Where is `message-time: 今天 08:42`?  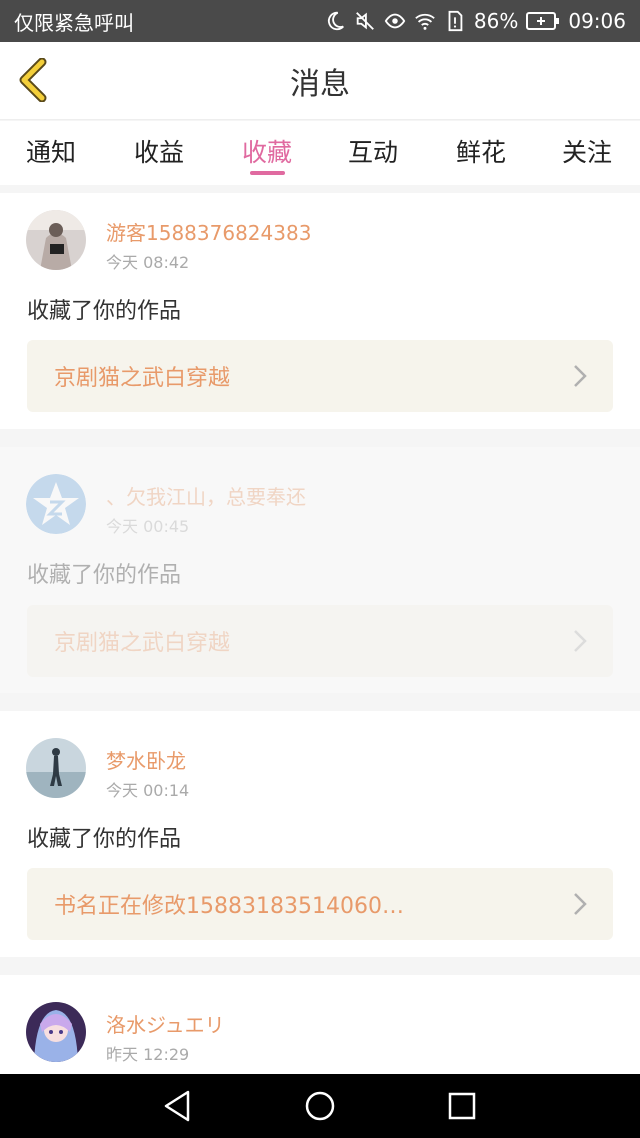 message-time: 今天 08:42 is located at coordinates (148, 262).